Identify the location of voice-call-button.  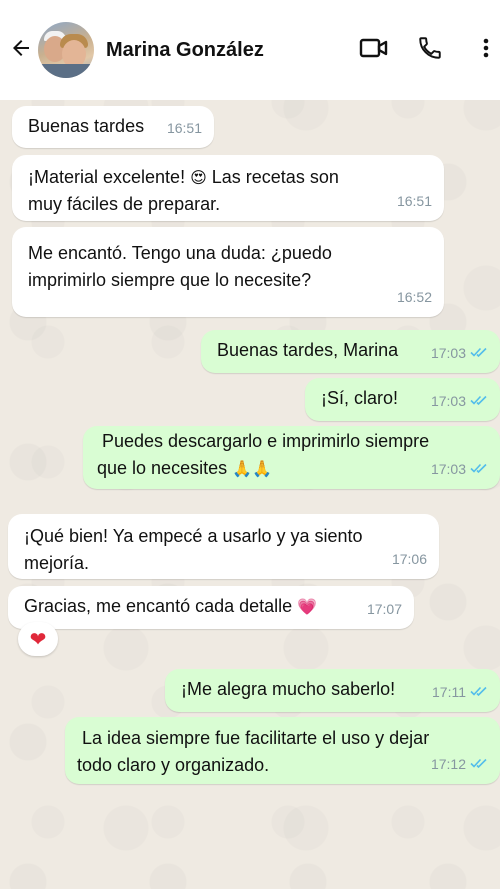
(430, 50).